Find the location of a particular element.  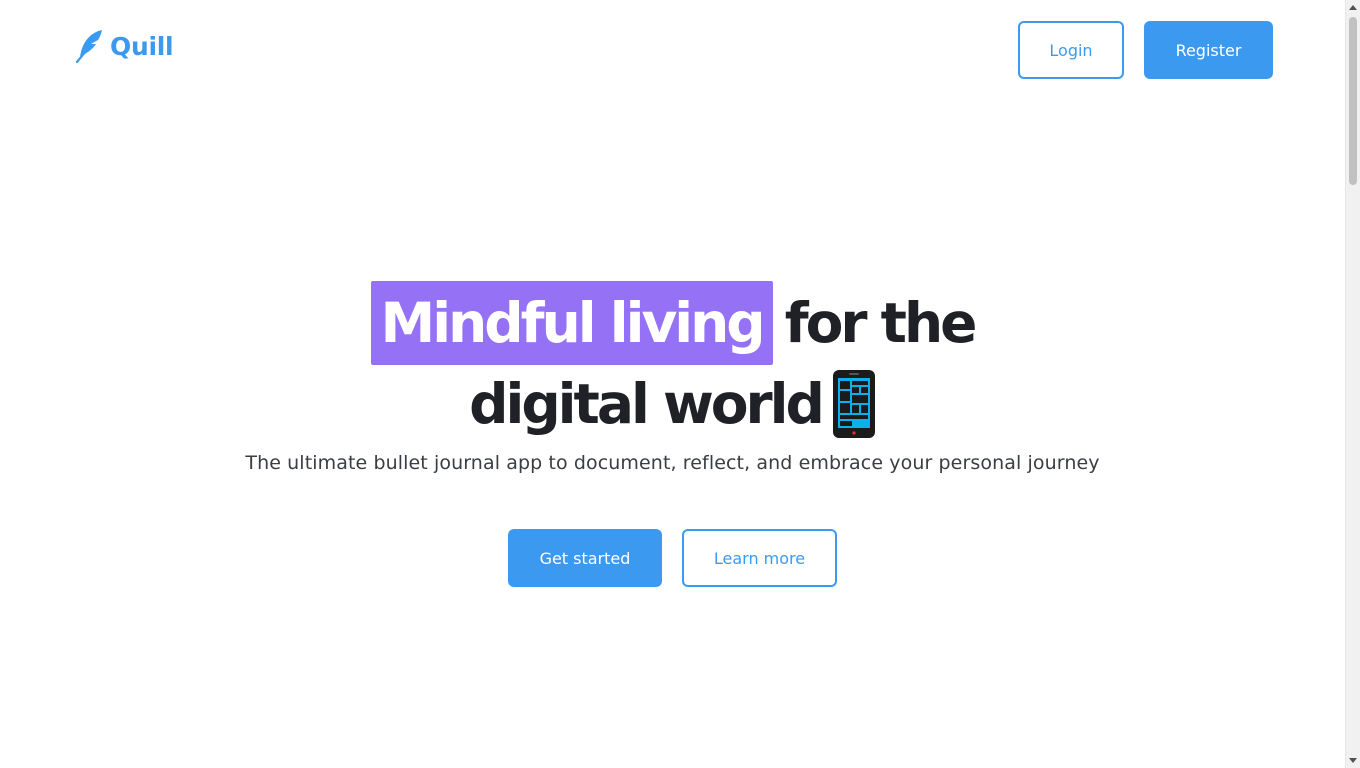

learn-more-button: Learn more is located at coordinates (759, 558).